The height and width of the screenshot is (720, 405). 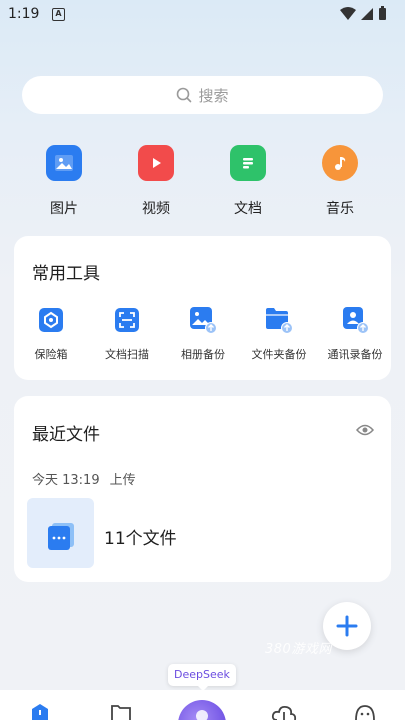 I want to click on nav-home, so click(x=40, y=712).